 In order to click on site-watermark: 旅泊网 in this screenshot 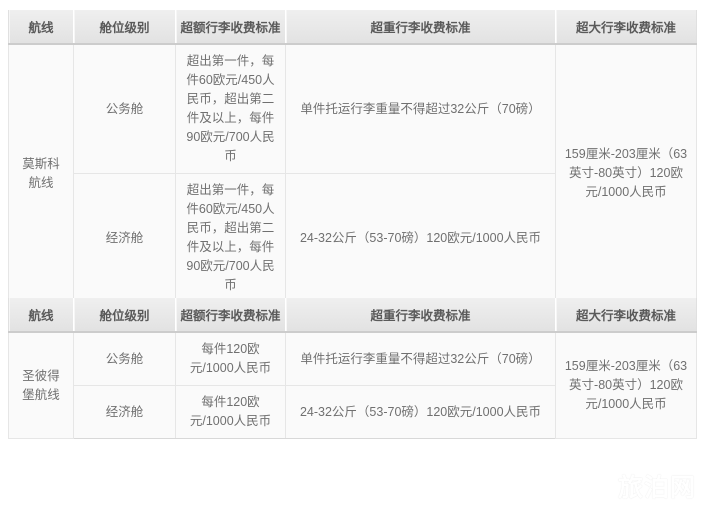, I will do `click(656, 488)`.